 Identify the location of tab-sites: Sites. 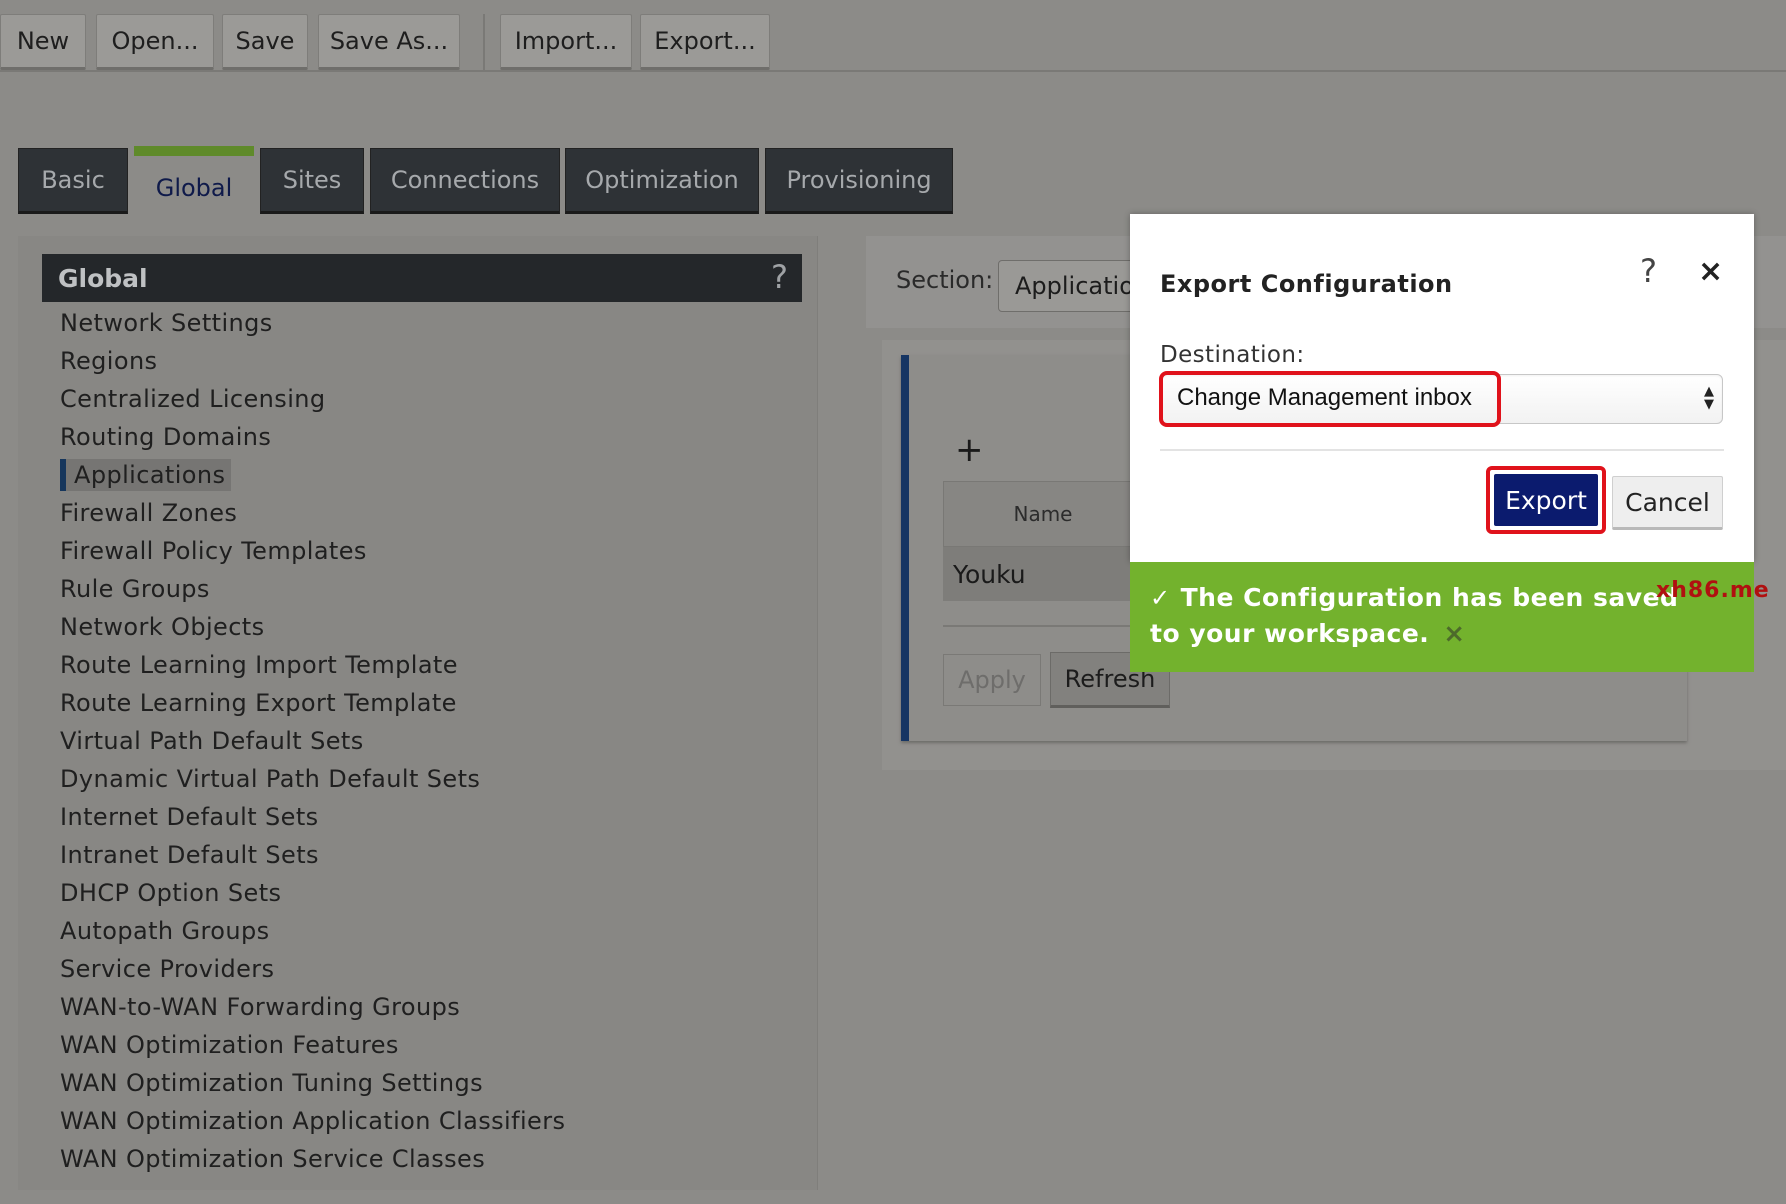
(312, 181).